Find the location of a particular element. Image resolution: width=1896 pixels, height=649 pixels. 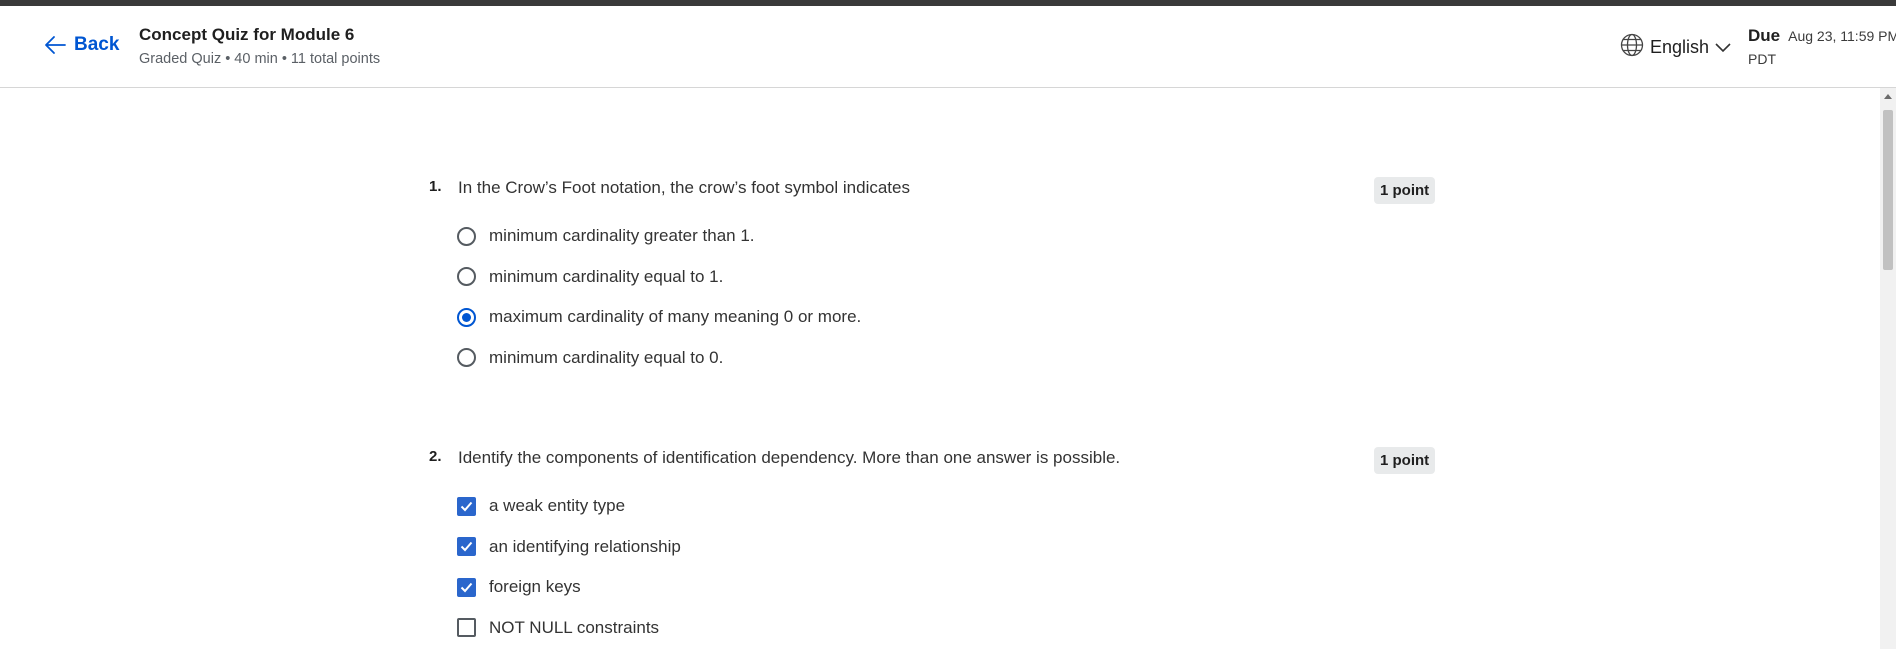

radio-option: minimum cardinality greater than 1. is located at coordinates (659, 236).